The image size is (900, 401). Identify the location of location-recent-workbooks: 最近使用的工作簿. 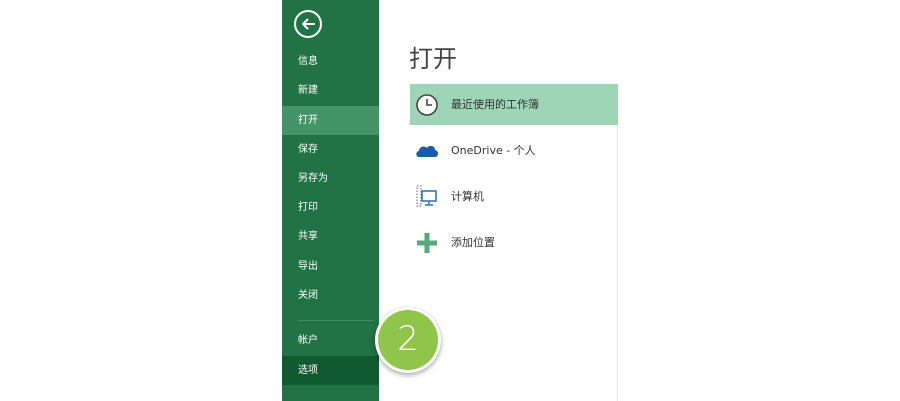
(514, 104).